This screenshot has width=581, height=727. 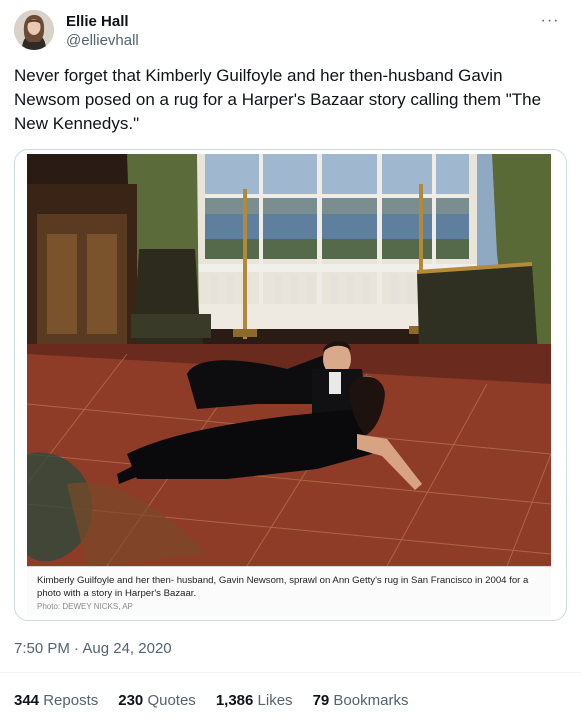 What do you see at coordinates (321, 700) in the screenshot?
I see `bookmarks-count: 79` at bounding box center [321, 700].